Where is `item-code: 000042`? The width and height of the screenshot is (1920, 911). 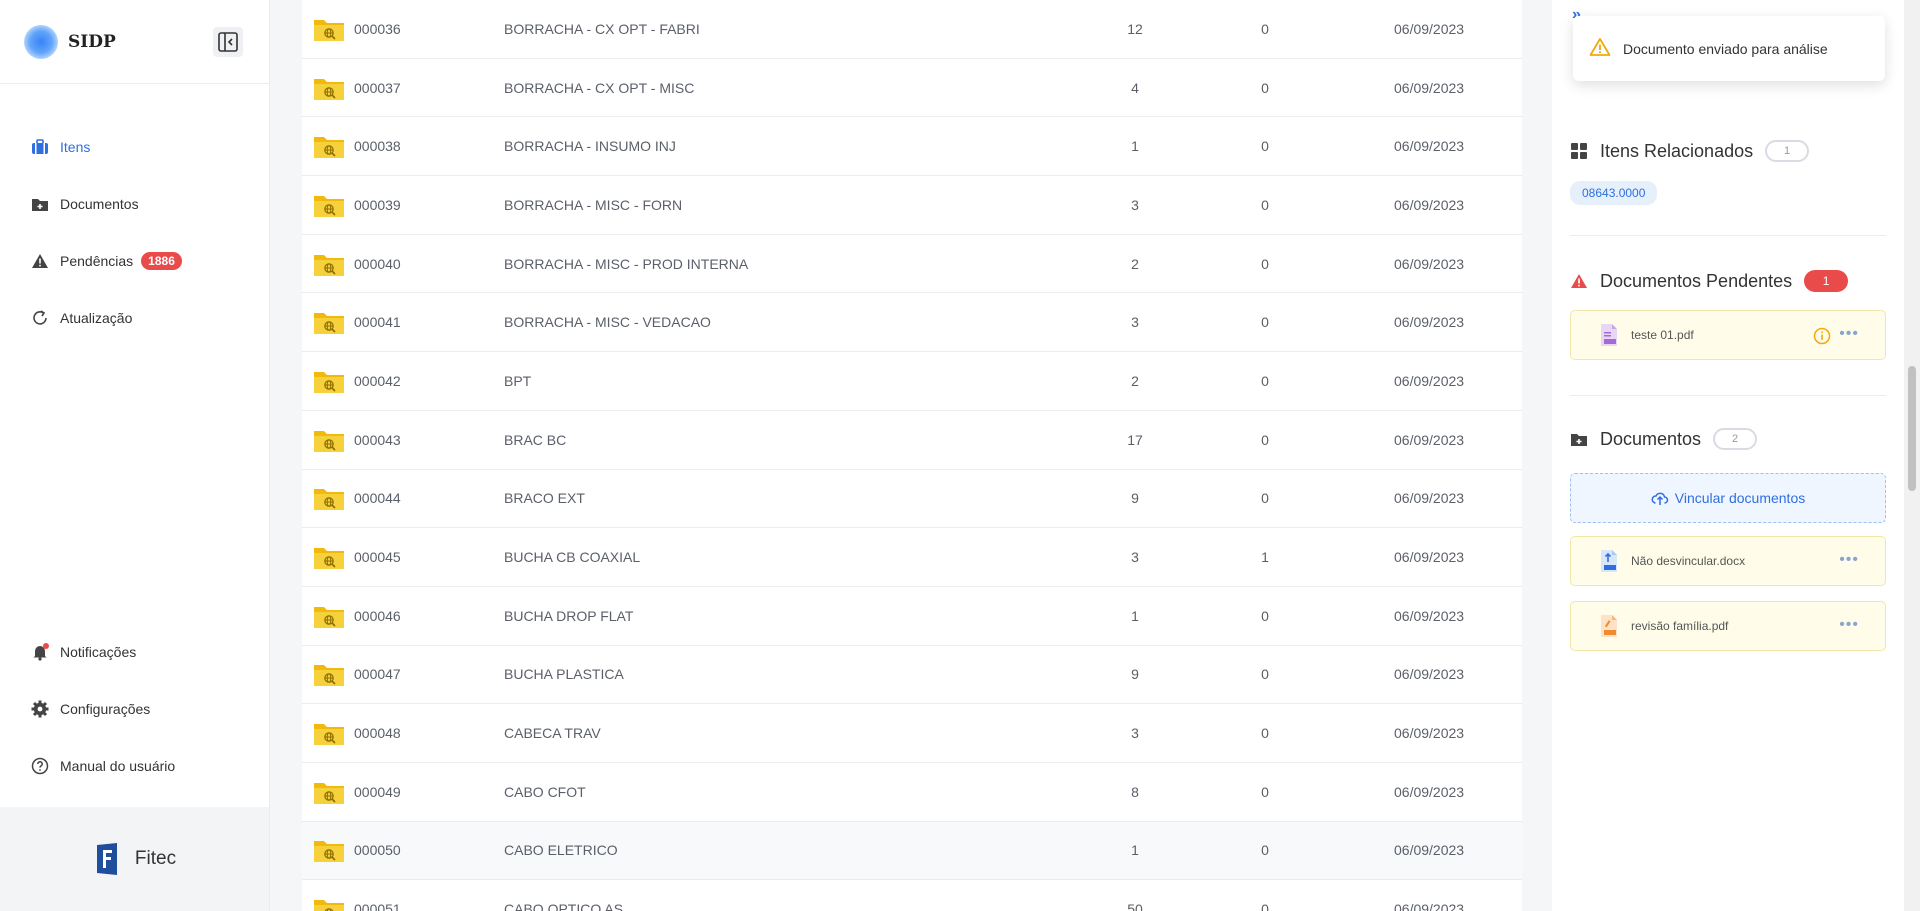
item-code: 000042 is located at coordinates (377, 380).